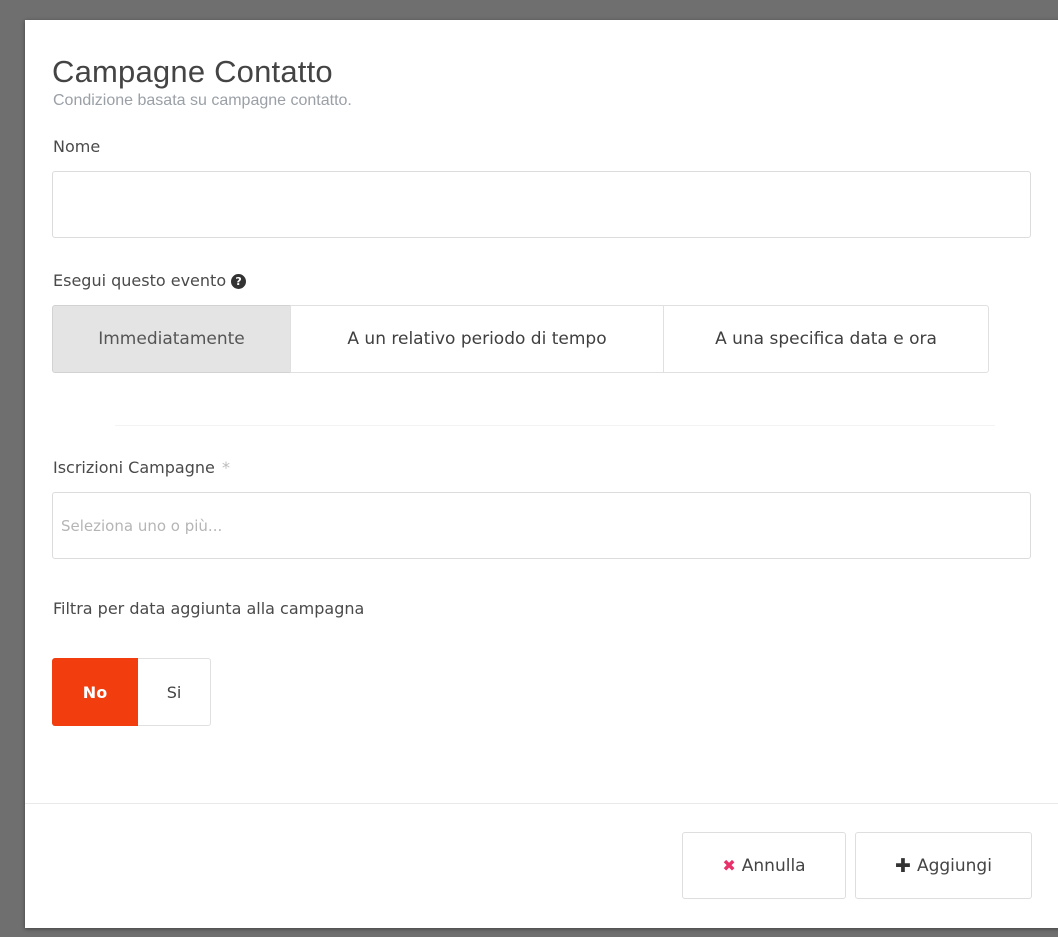  What do you see at coordinates (954, 865) in the screenshot?
I see `add-label: Aggiungi` at bounding box center [954, 865].